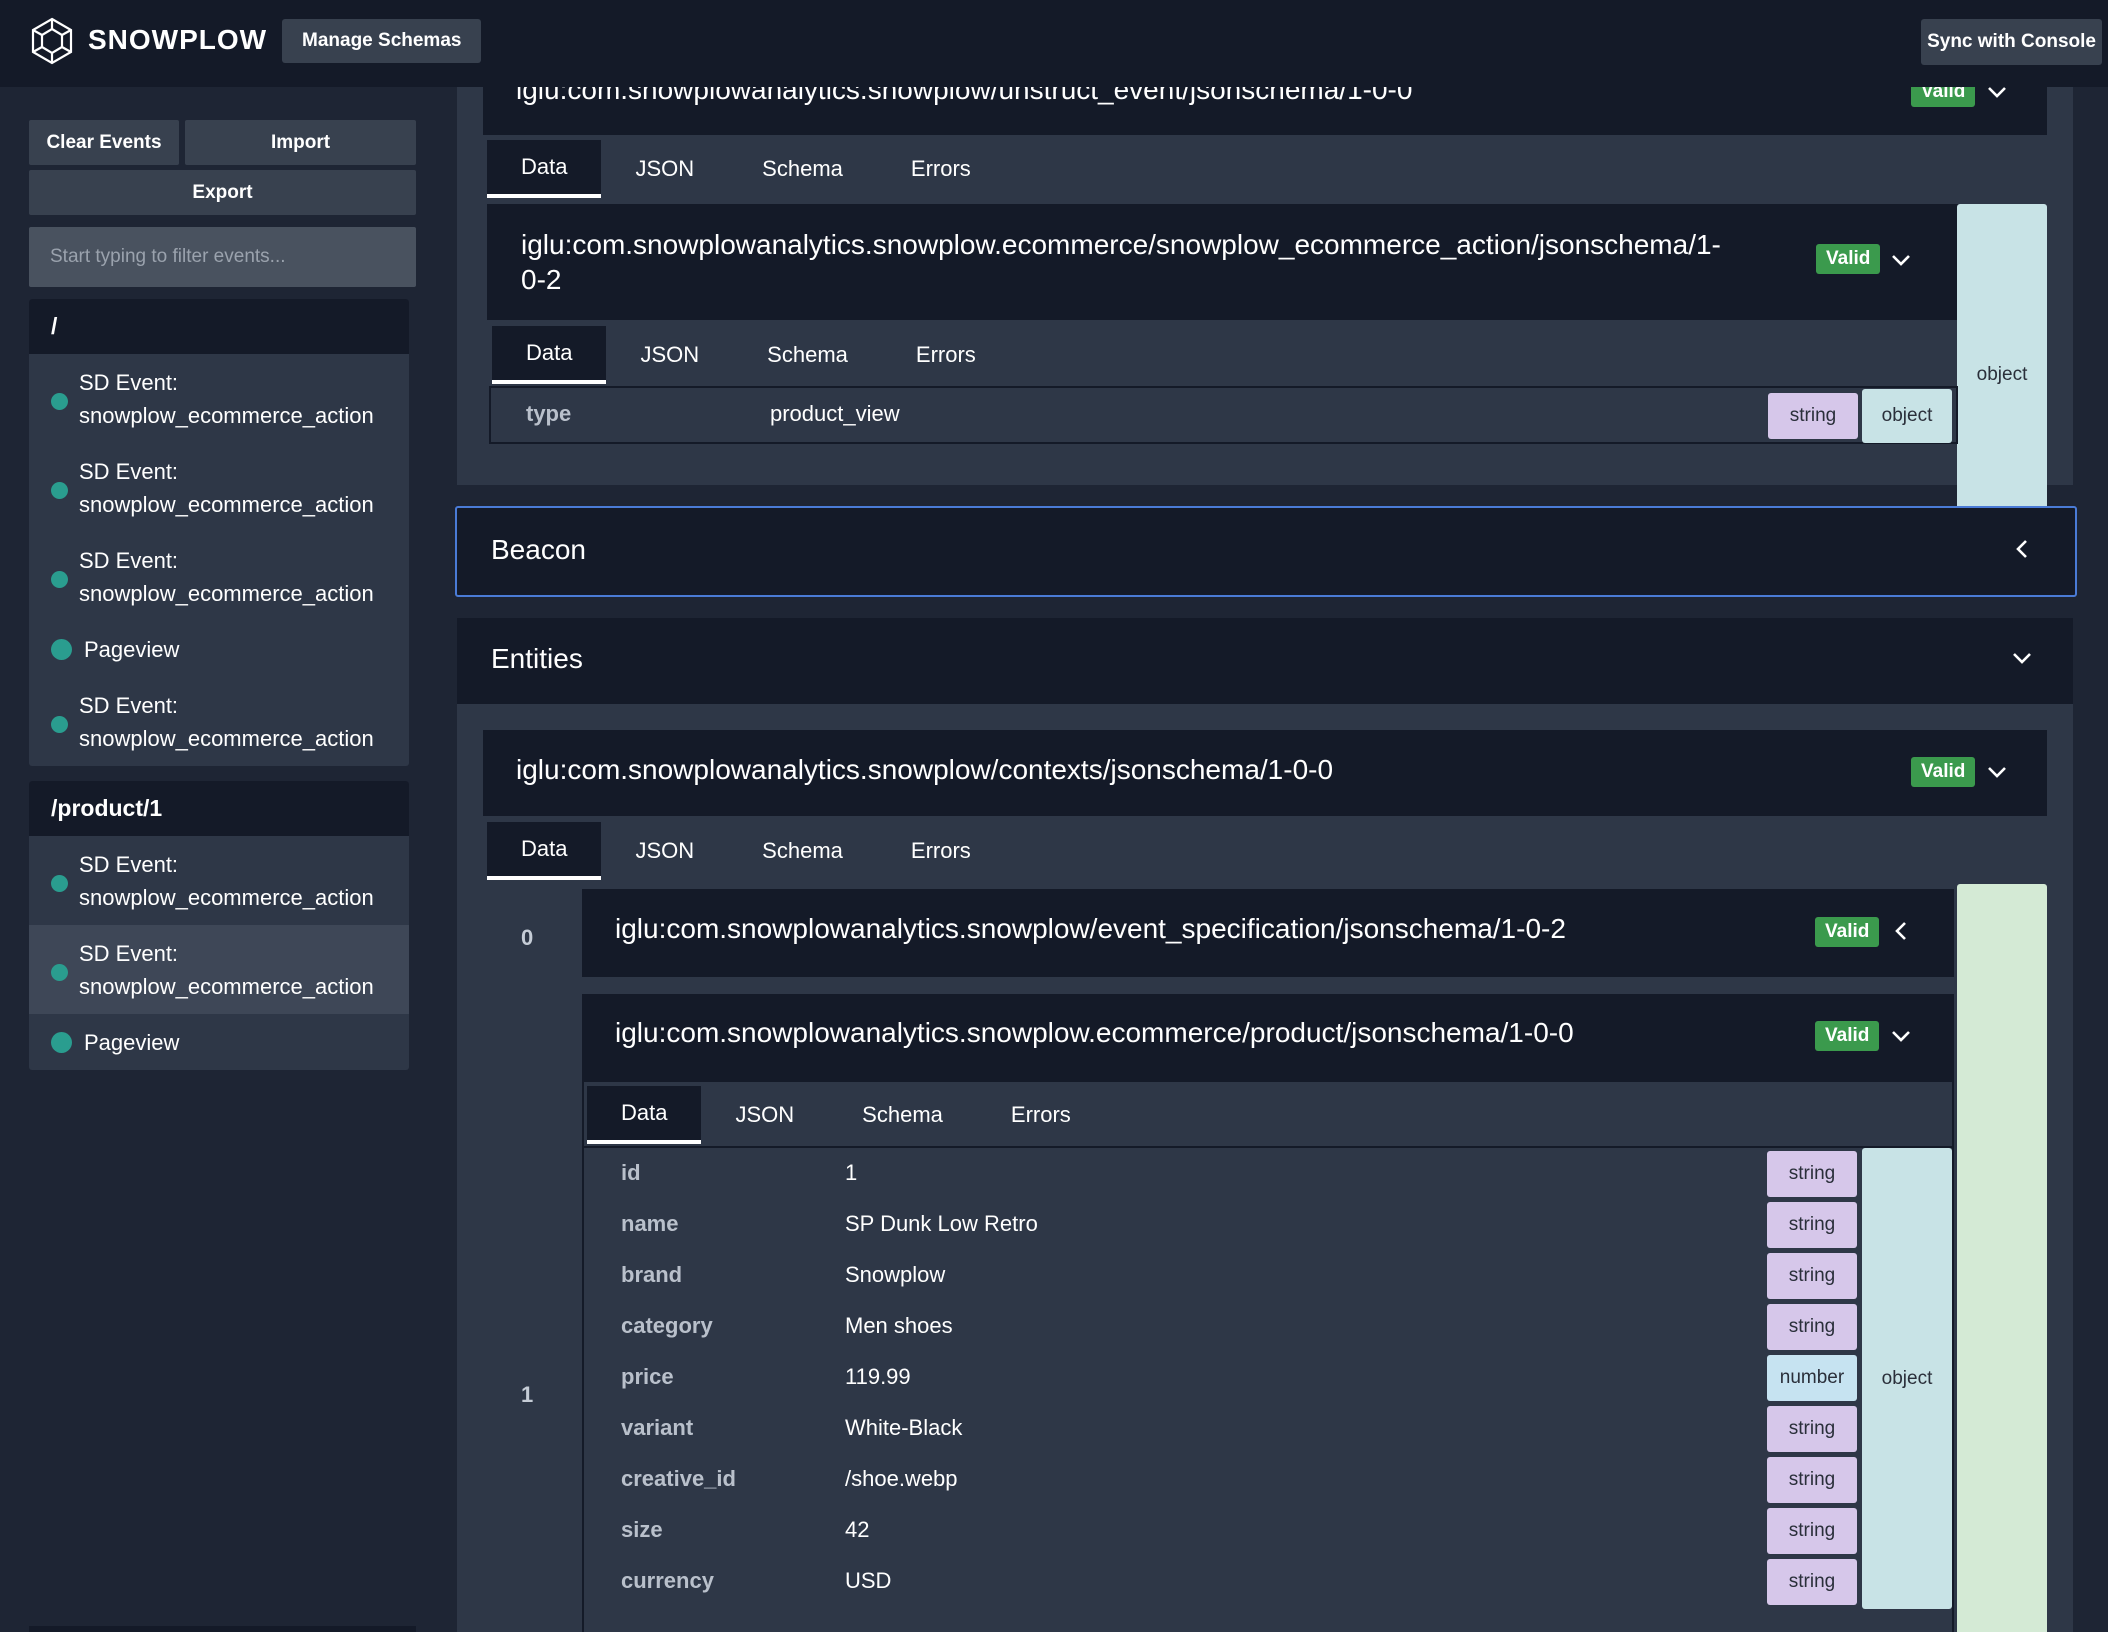 The width and height of the screenshot is (2108, 1632). What do you see at coordinates (678, 1478) in the screenshot?
I see `field-key: creative_id` at bounding box center [678, 1478].